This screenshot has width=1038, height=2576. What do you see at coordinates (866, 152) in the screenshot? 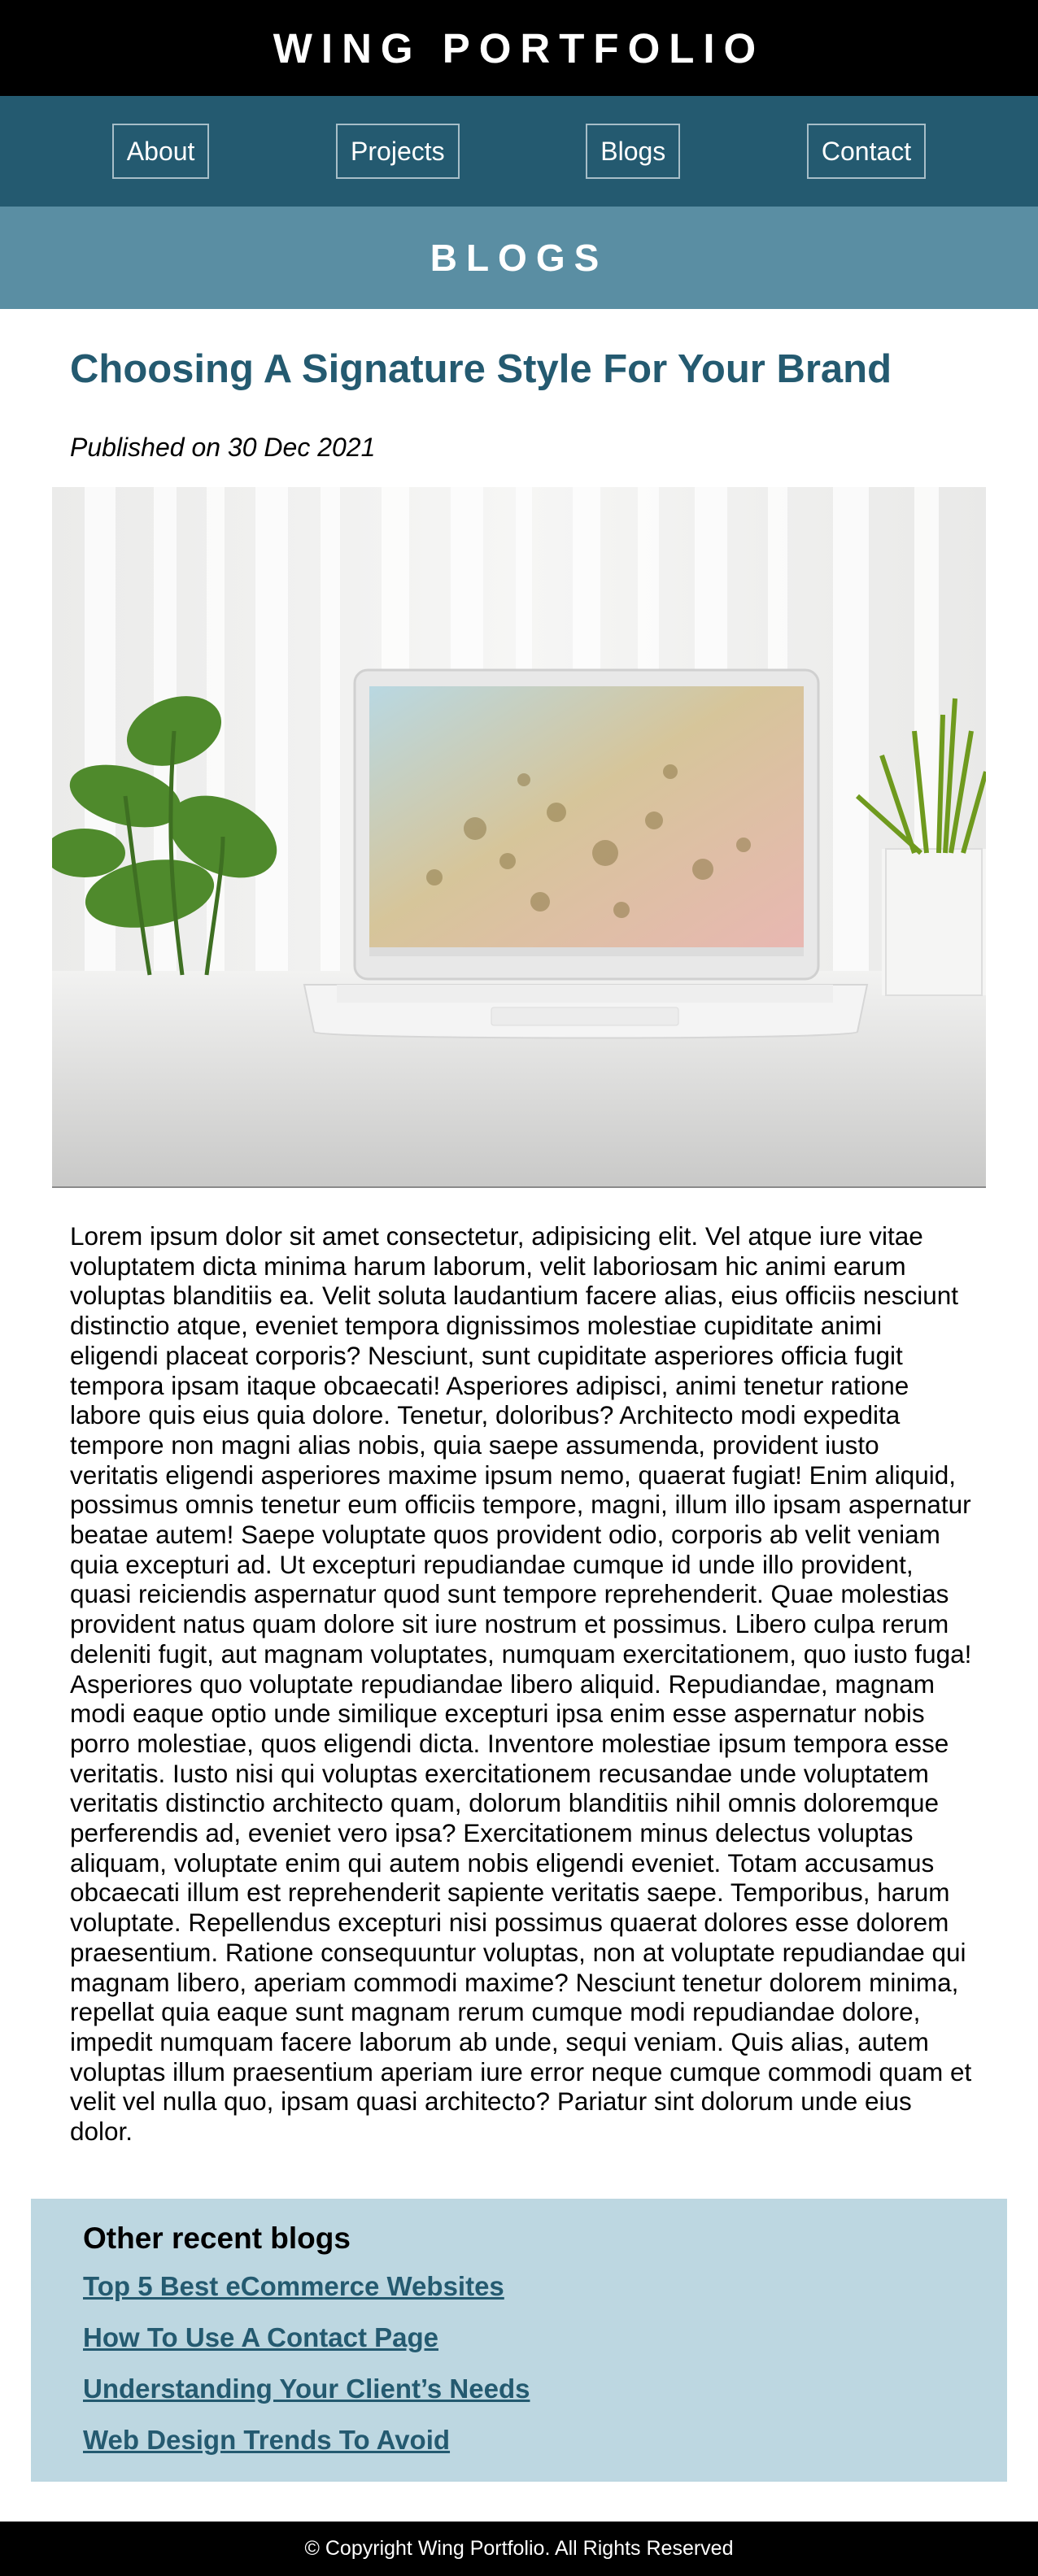
I see `nav-contact-link: Contact` at bounding box center [866, 152].